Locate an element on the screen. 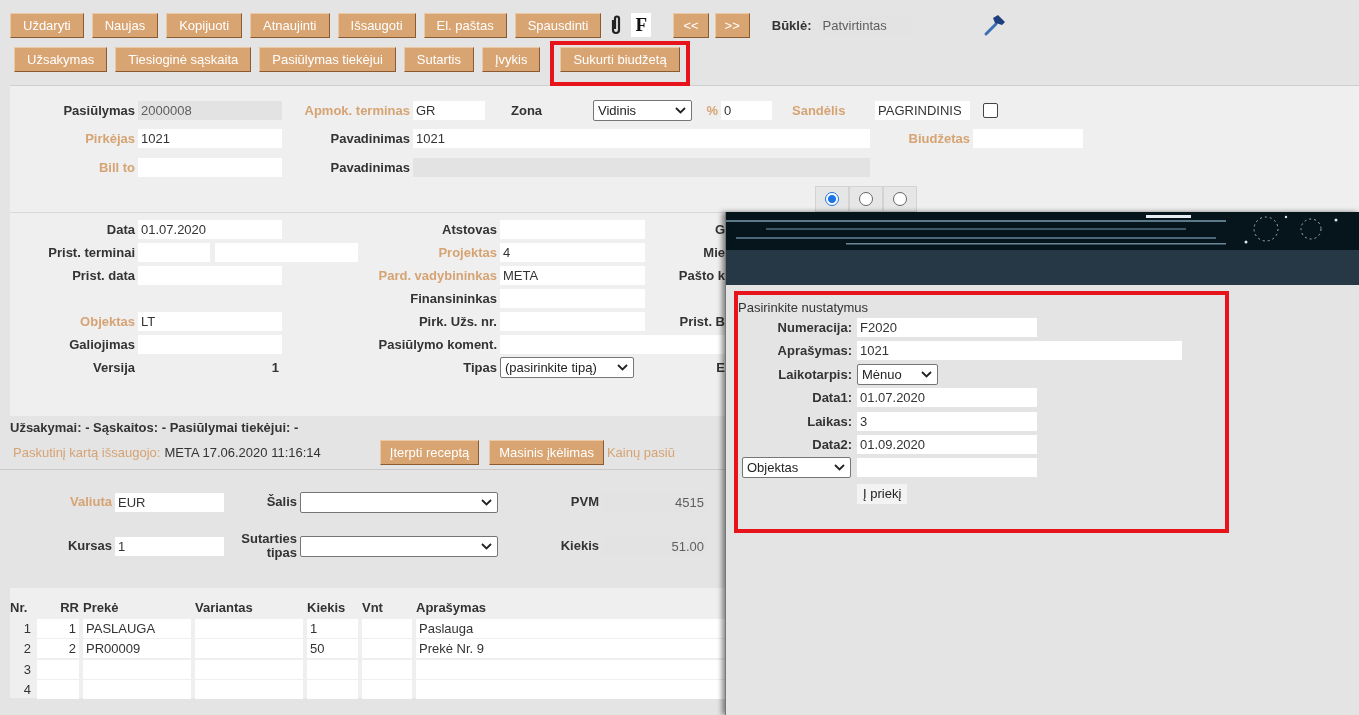  field-label: Pasiūlymo koment. is located at coordinates (437, 344).